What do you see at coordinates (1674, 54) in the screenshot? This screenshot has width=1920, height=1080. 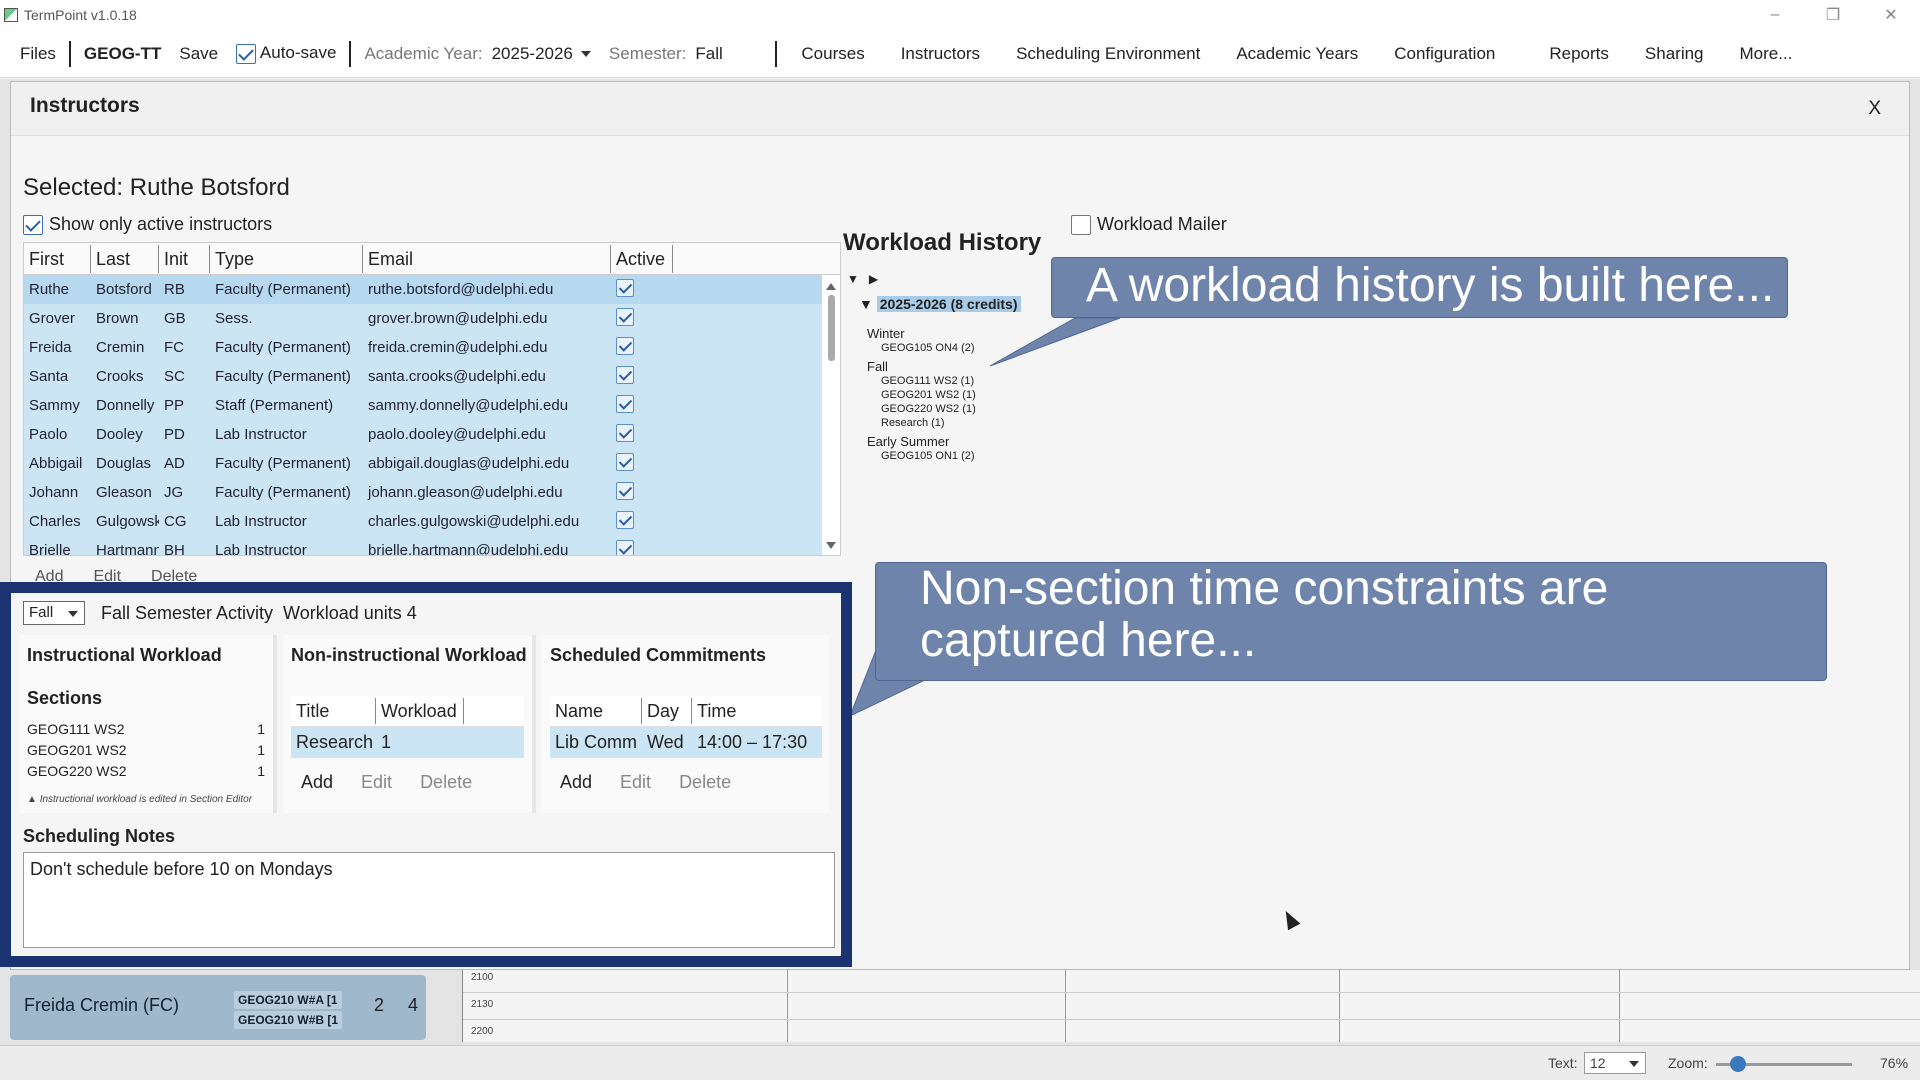 I see `menu-sharing: Sharing` at bounding box center [1674, 54].